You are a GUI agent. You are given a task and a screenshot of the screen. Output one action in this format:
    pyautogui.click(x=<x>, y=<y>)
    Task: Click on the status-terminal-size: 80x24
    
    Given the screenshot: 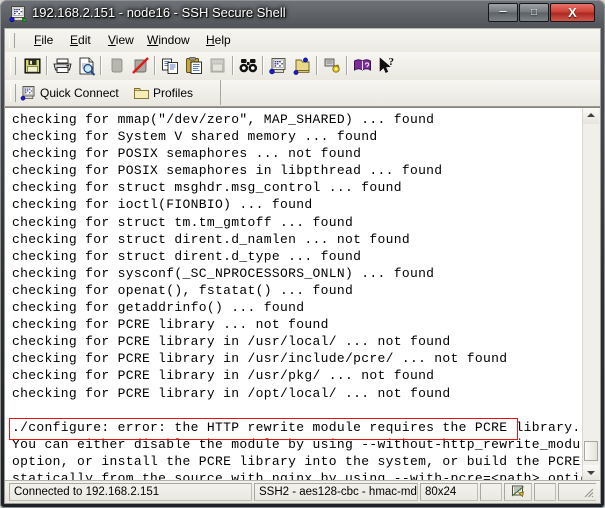 What is the action you would take?
    pyautogui.click(x=449, y=492)
    